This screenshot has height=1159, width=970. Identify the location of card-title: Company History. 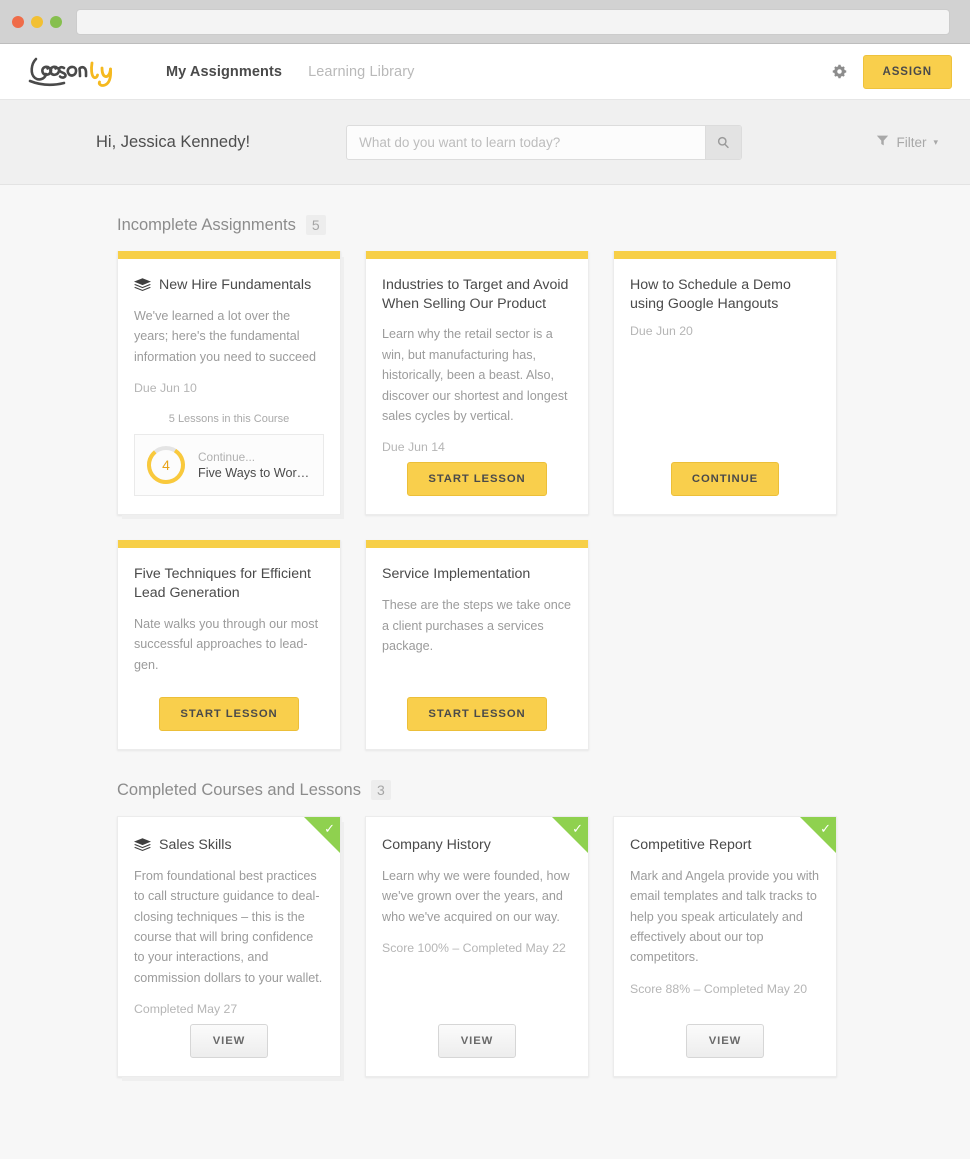
(436, 845).